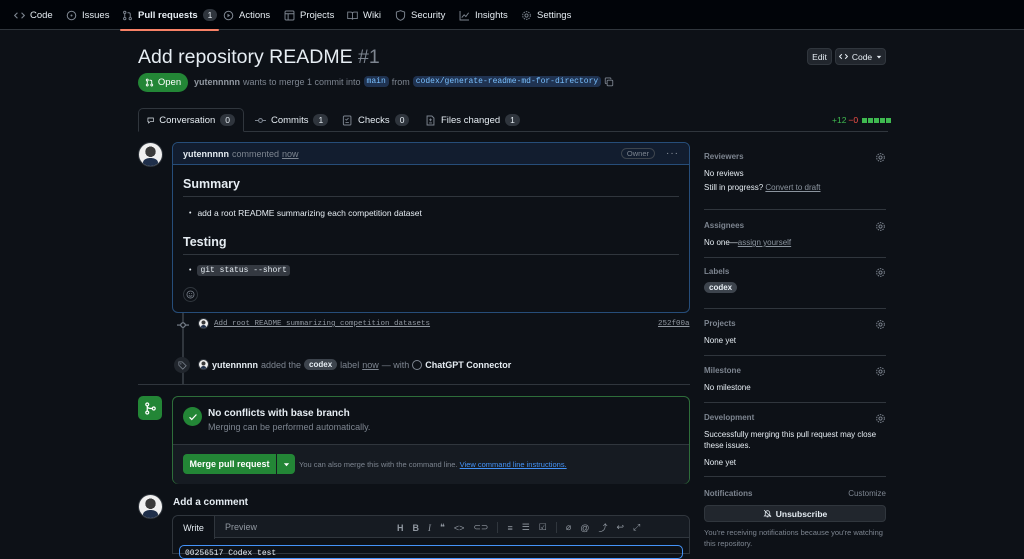 This screenshot has width=1024, height=559. What do you see at coordinates (191, 120) in the screenshot?
I see `tab-conversation: Conversation 0` at bounding box center [191, 120].